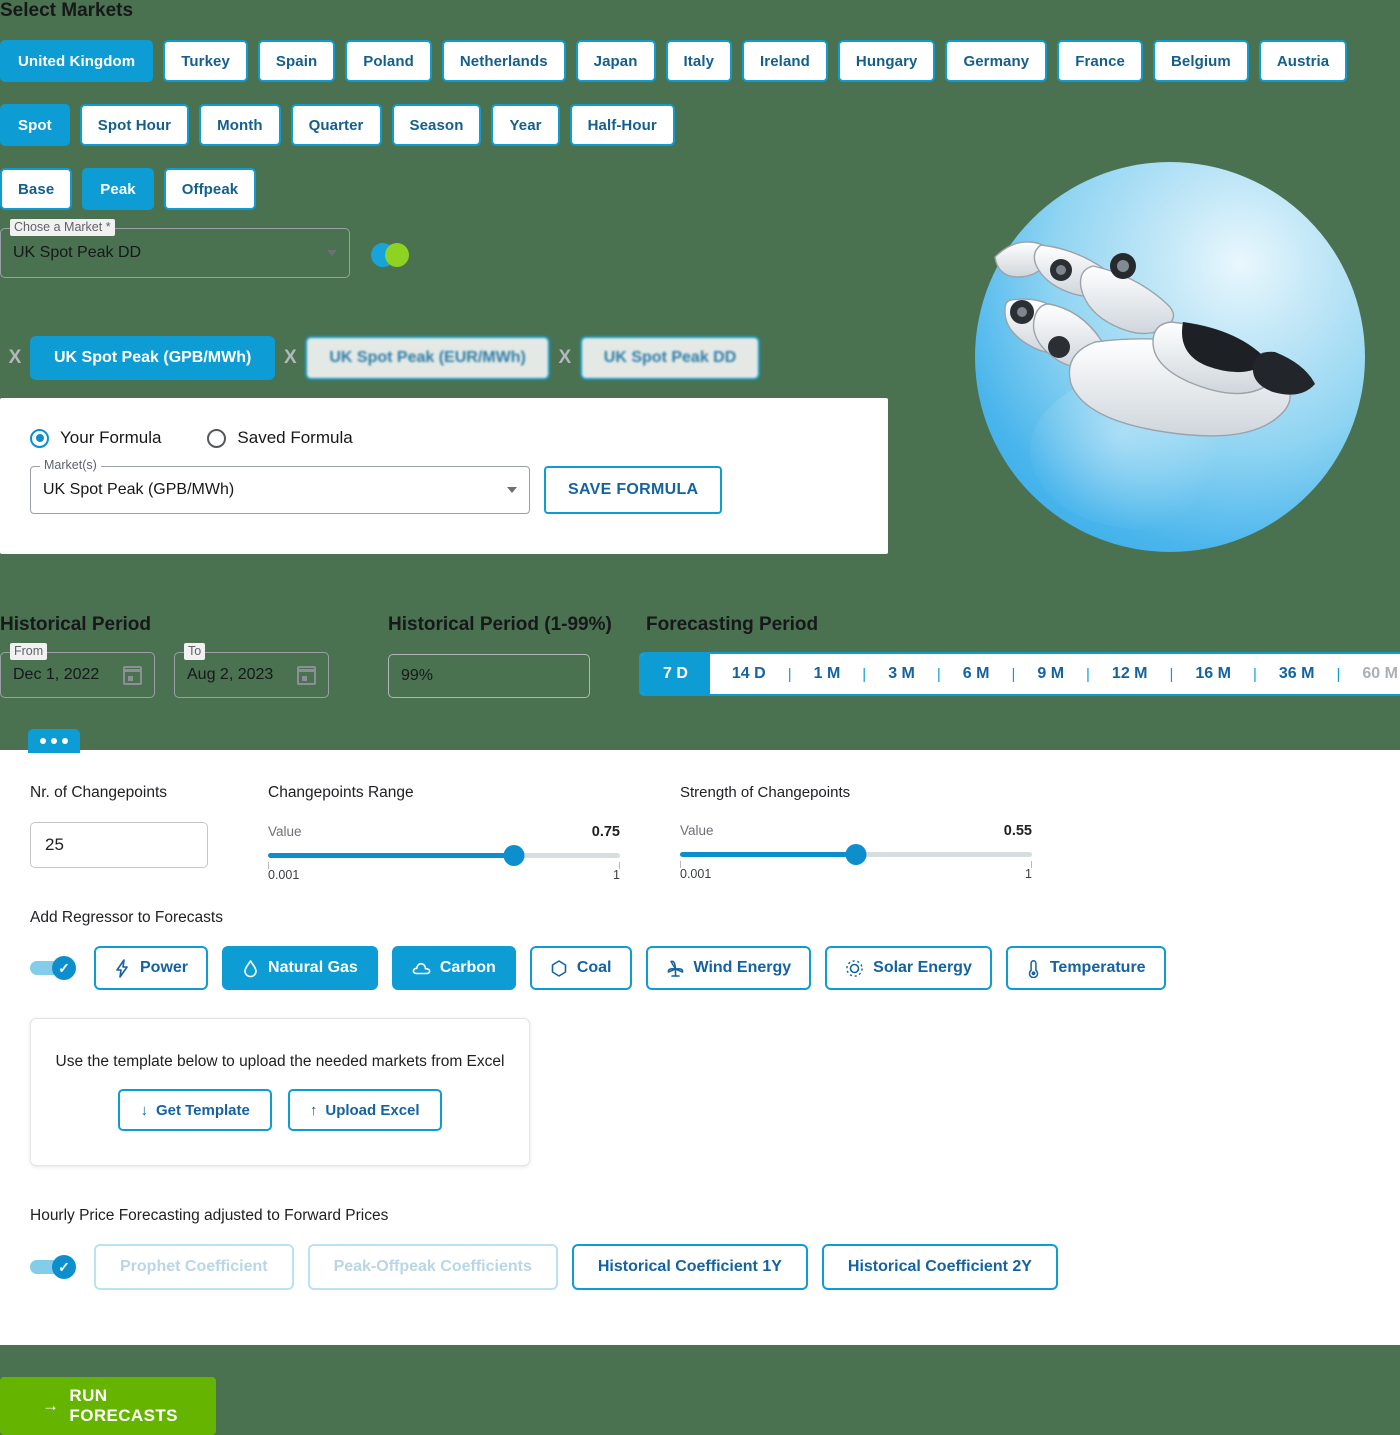  Describe the element at coordinates (64, 968) in the screenshot. I see `toggle-knob-check-icon: ✓` at that location.